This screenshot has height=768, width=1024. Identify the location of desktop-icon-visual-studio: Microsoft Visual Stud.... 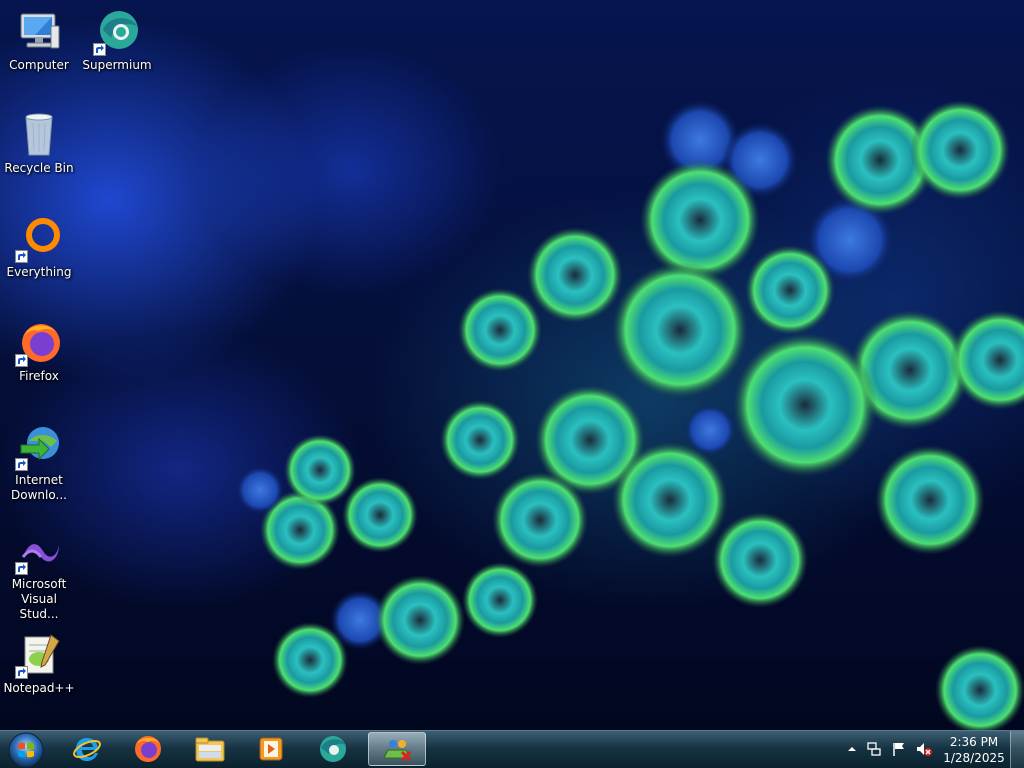
(39, 574).